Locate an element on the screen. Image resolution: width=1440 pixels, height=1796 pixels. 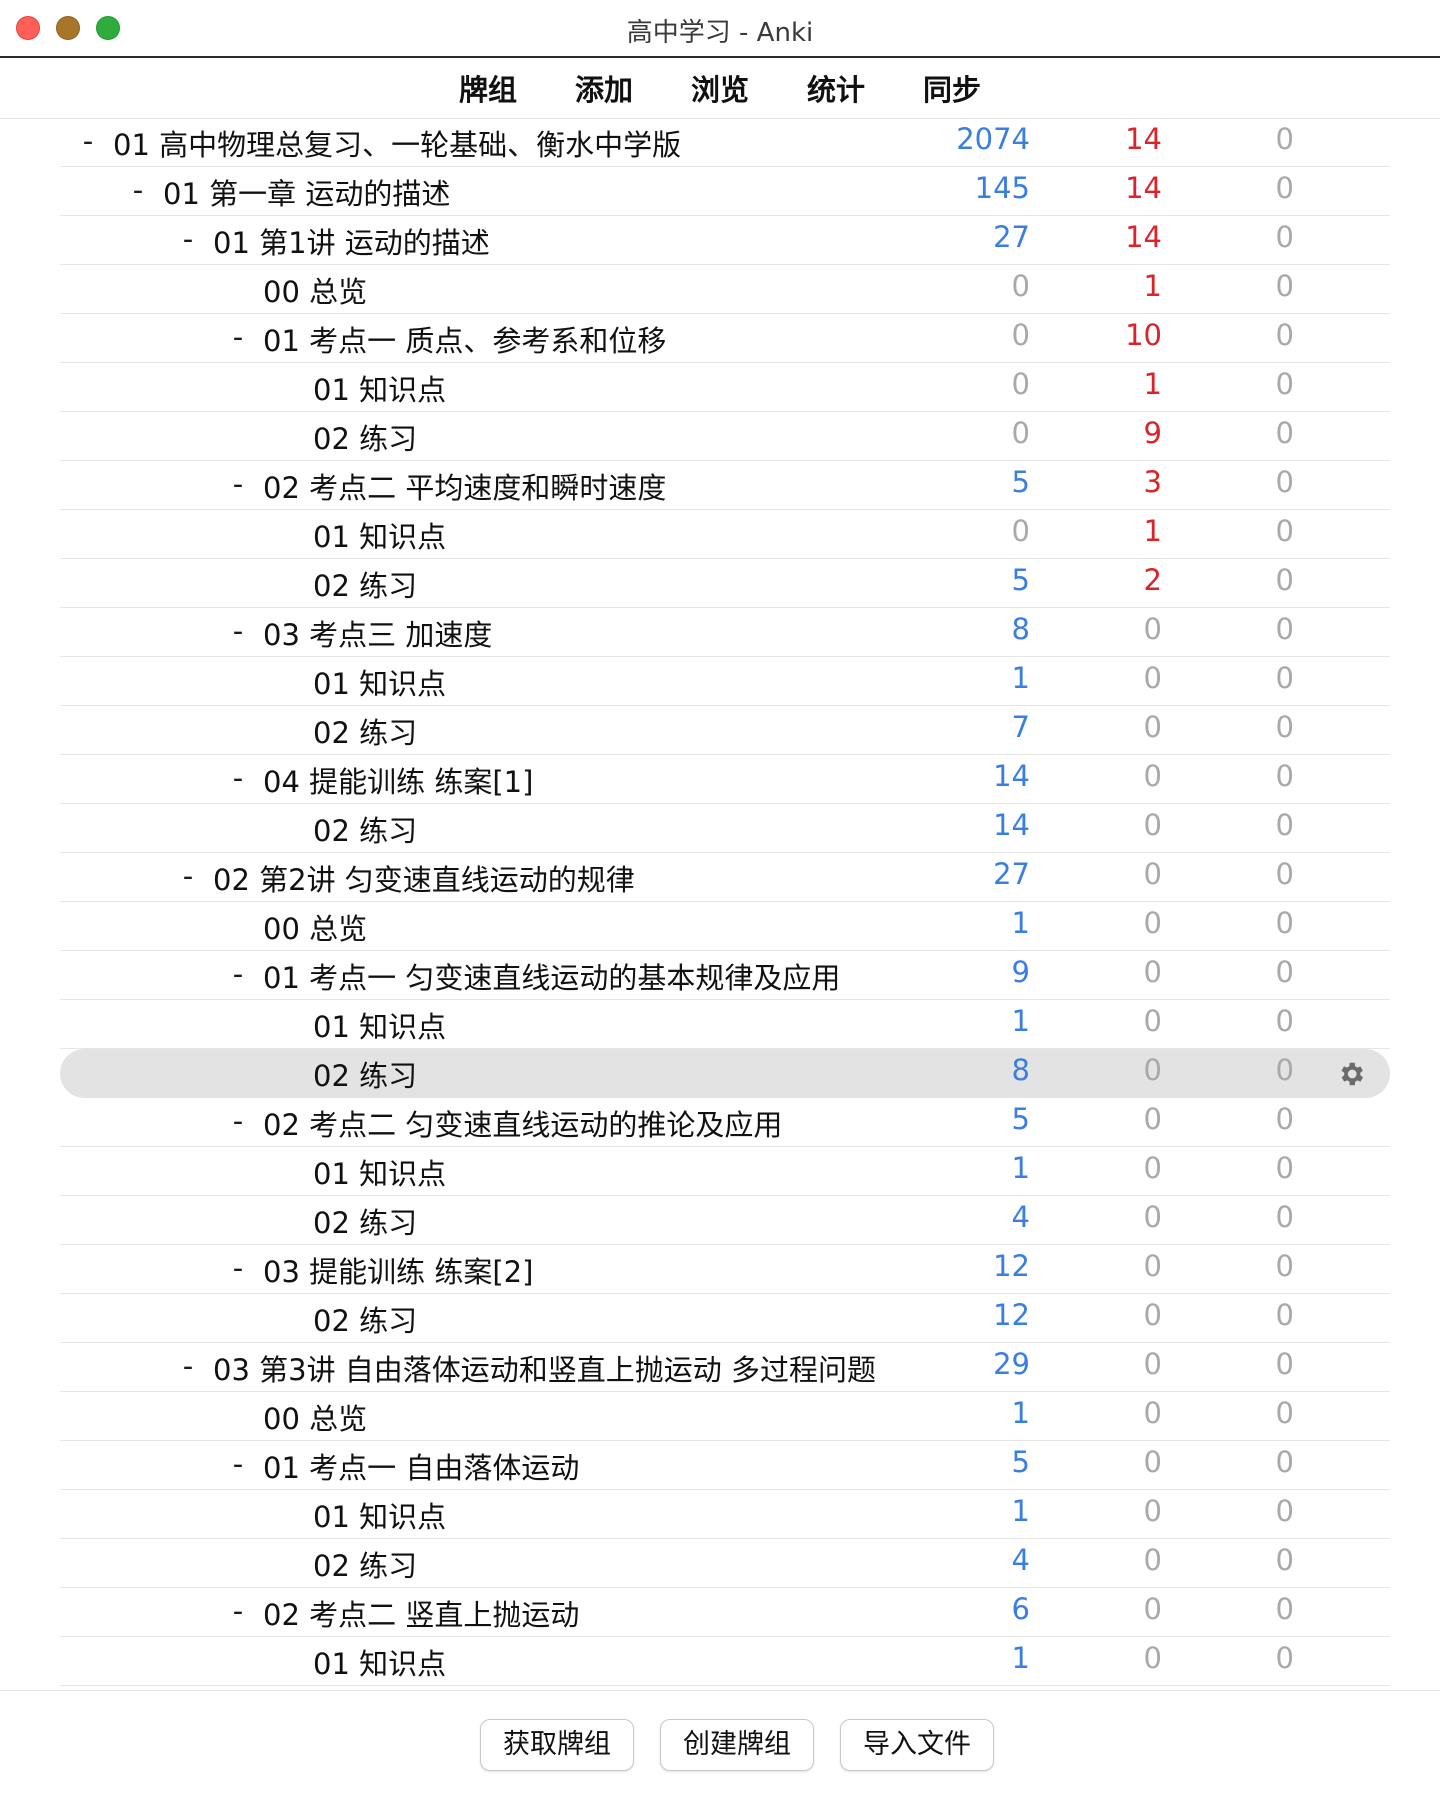
tab-decks: 牌组 is located at coordinates (488, 88).